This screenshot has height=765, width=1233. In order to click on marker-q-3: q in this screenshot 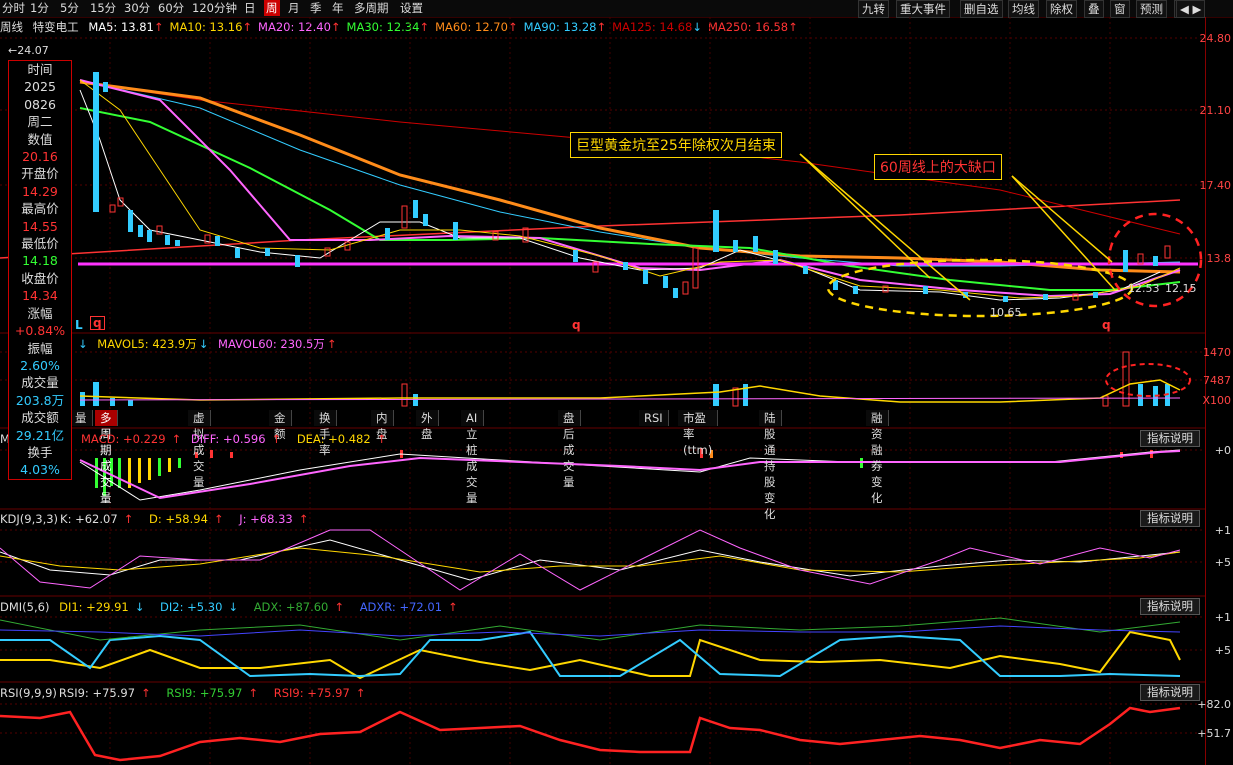, I will do `click(1106, 325)`.